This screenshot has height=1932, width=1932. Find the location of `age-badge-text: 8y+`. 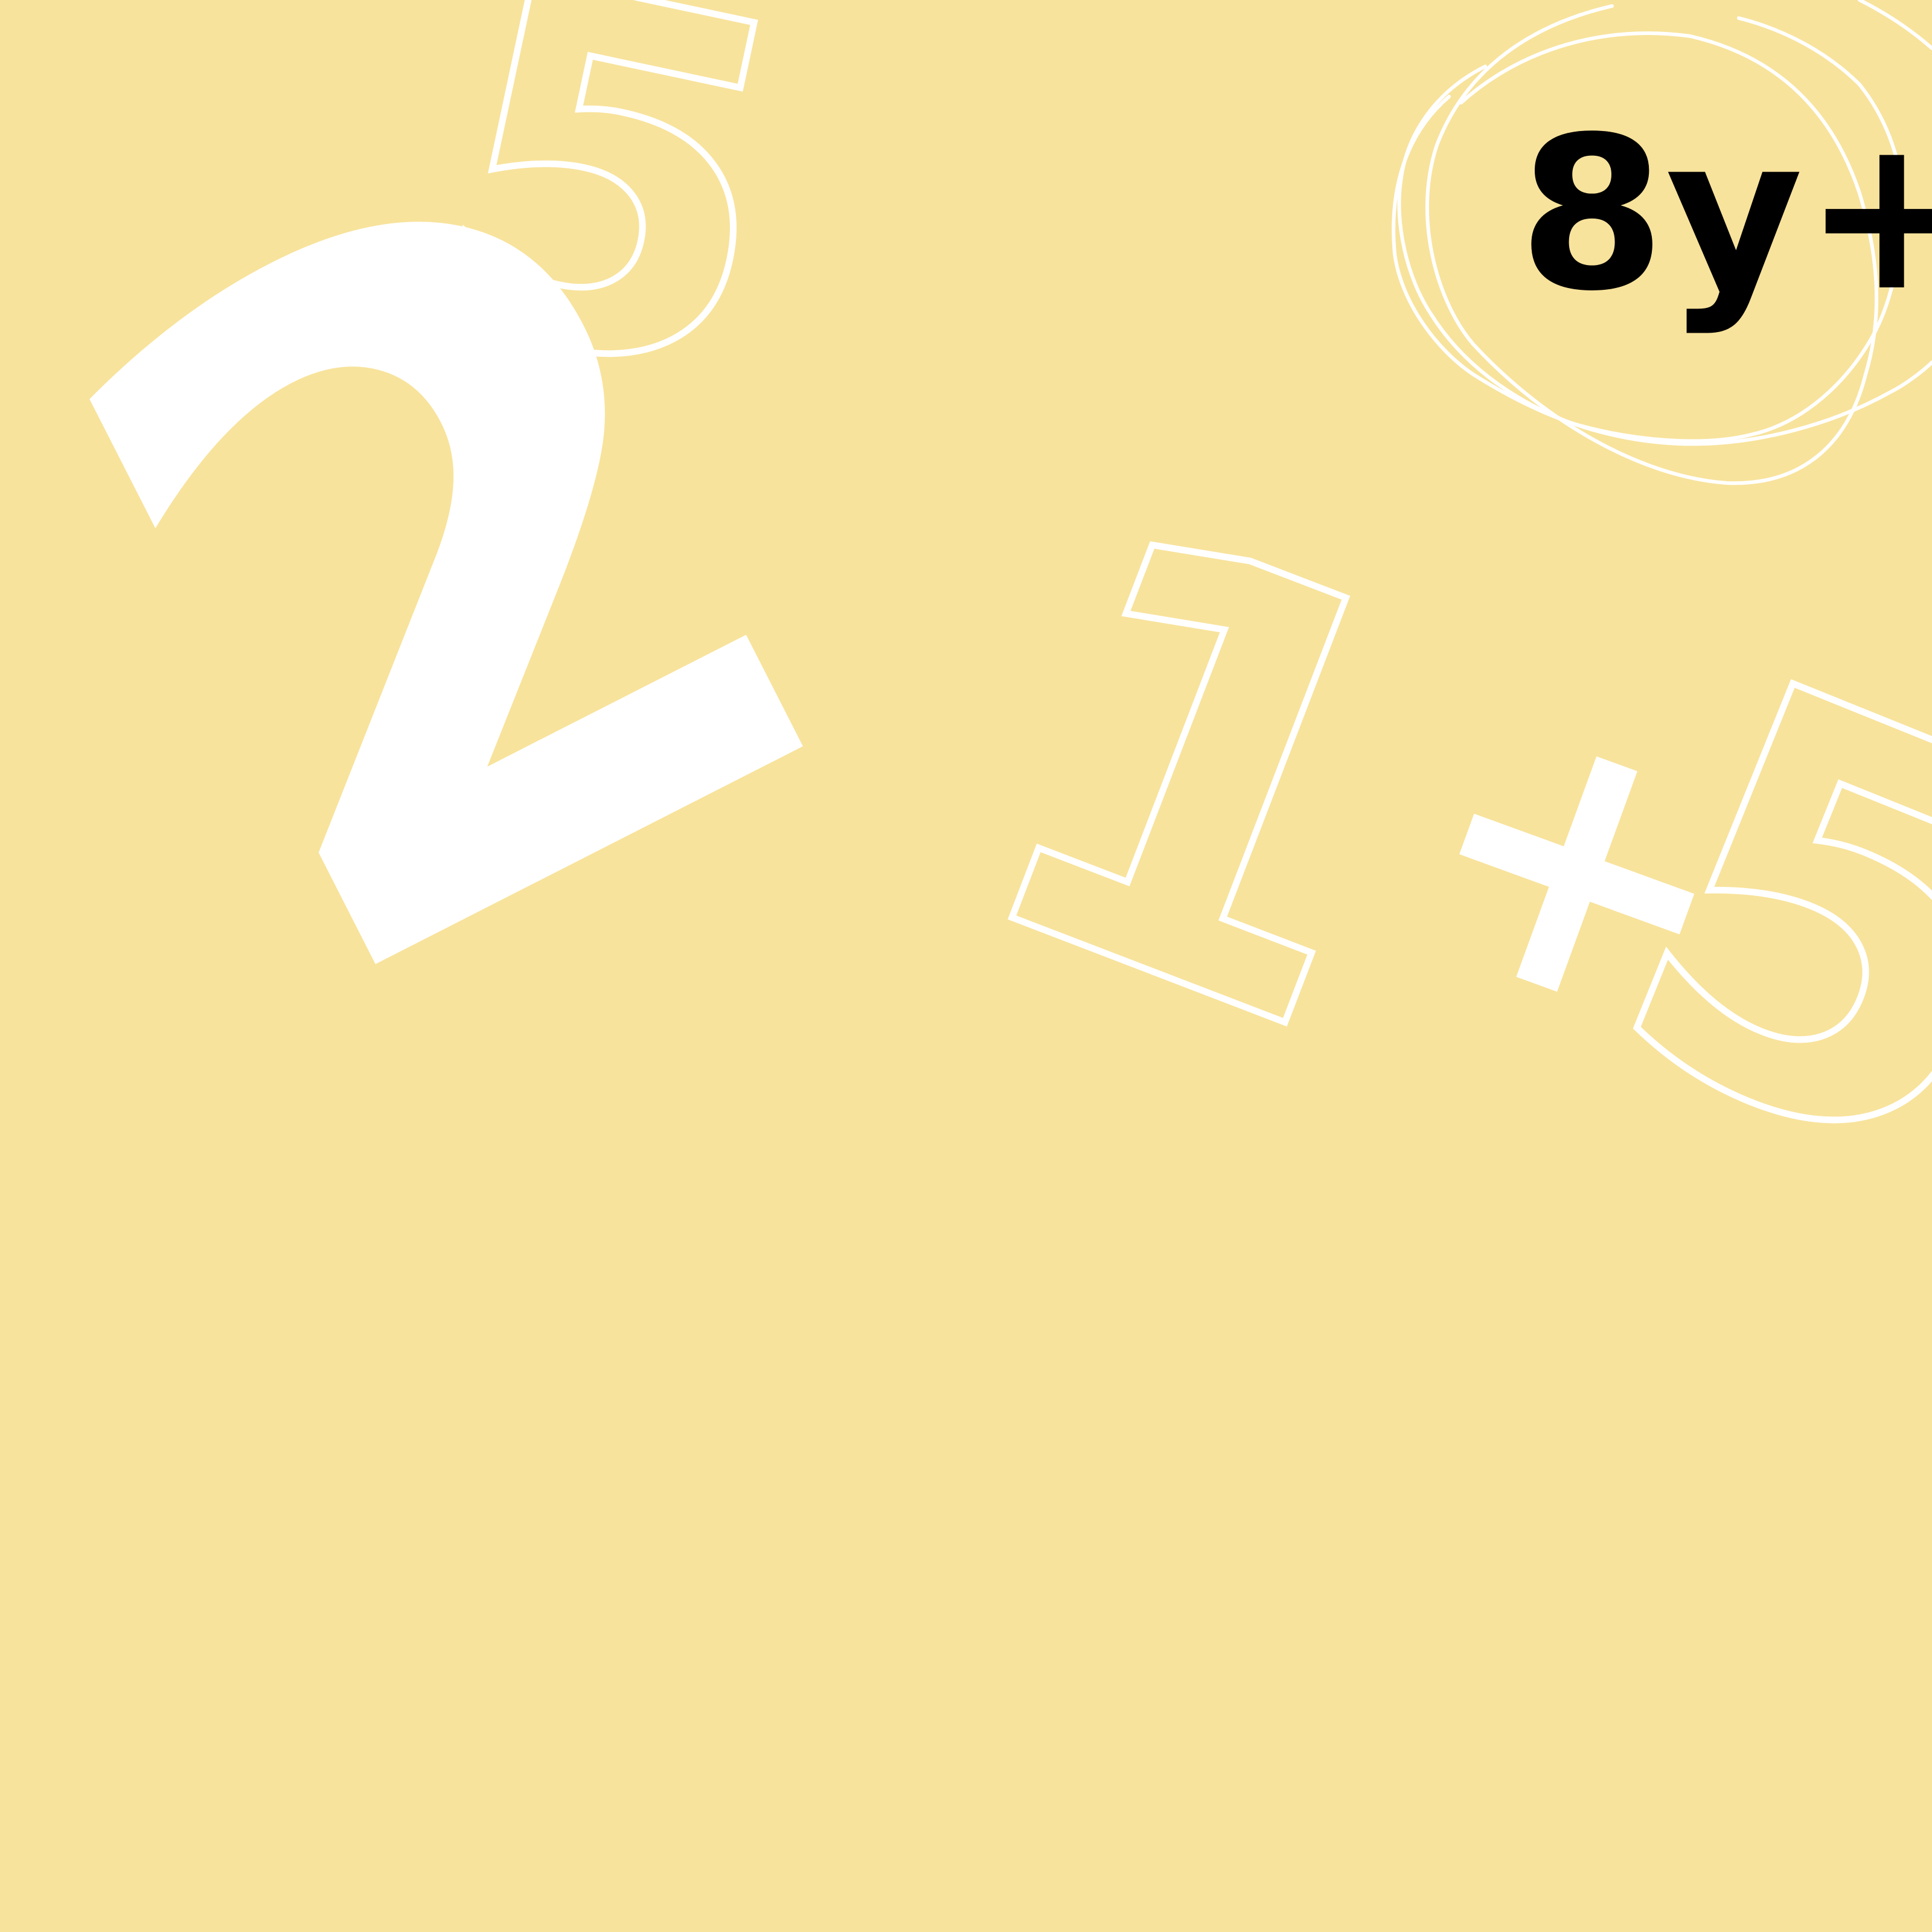

age-badge-text: 8y+ is located at coordinates (1725, 214).